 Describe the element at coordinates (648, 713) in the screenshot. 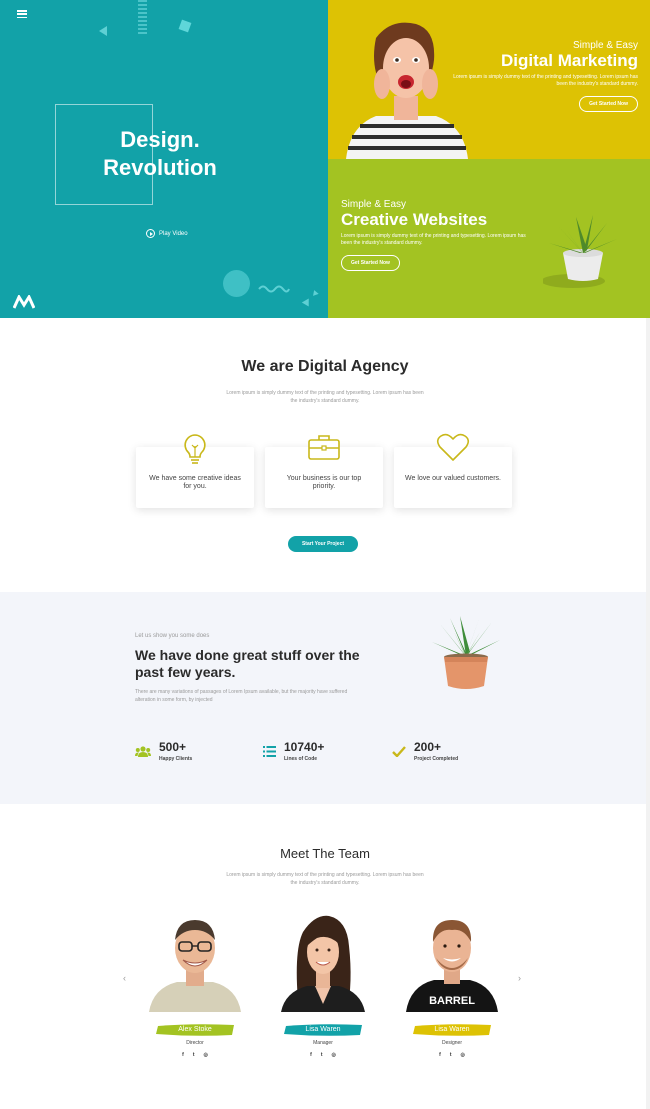

I see `scrollbar-track` at that location.